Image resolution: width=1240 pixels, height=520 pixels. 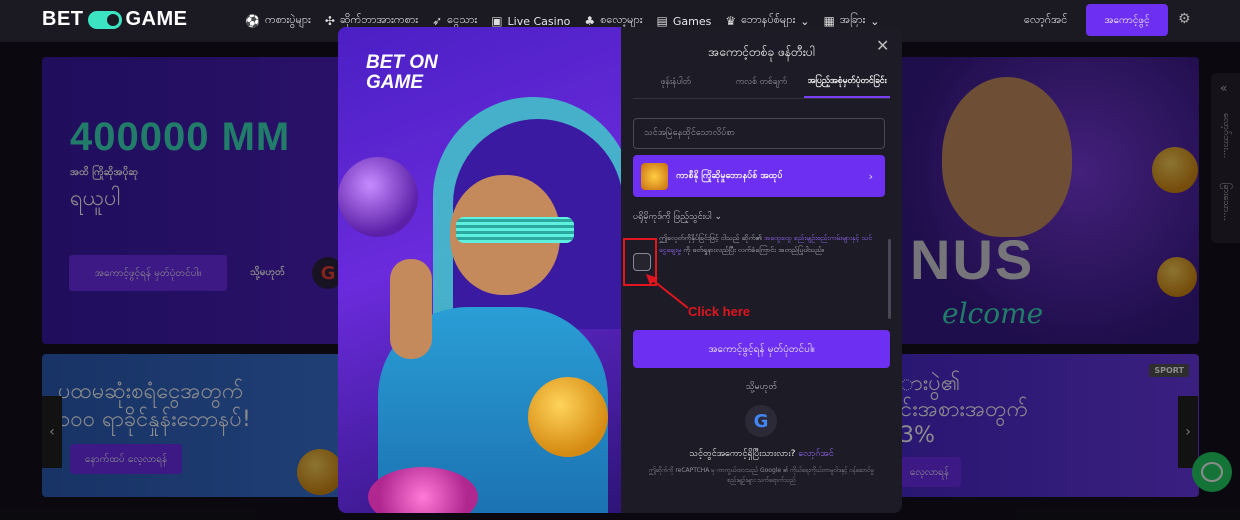 I want to click on chevron-right-icon: ›, so click(x=870, y=176).